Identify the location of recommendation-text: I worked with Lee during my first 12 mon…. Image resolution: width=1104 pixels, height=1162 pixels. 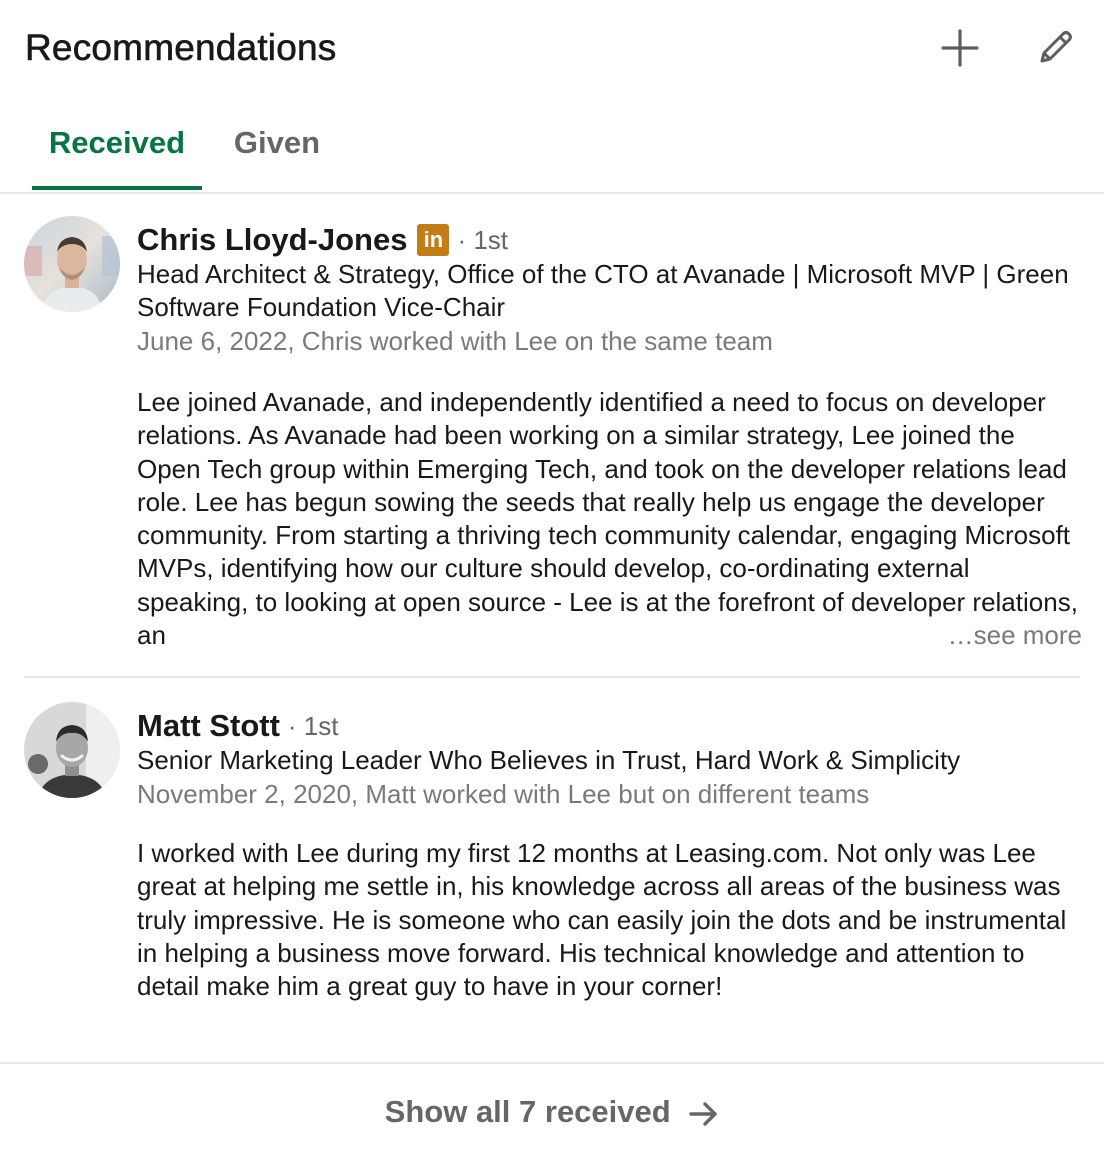
(602, 920).